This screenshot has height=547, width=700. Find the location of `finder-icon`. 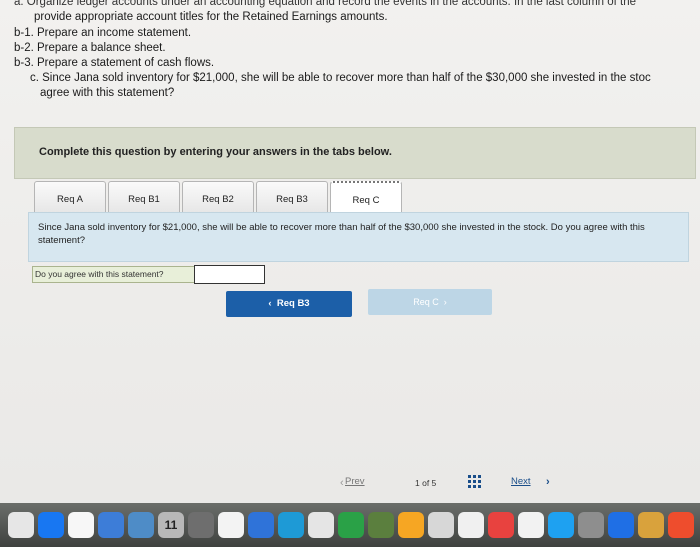

finder-icon is located at coordinates (21, 525).